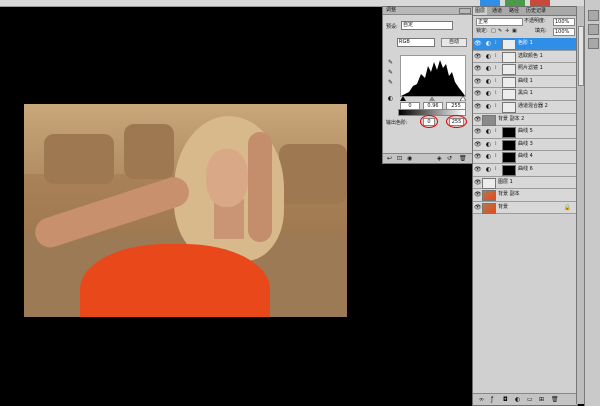 This screenshot has width=600, height=406. I want to click on visibility-icon: ◉, so click(409, 158).